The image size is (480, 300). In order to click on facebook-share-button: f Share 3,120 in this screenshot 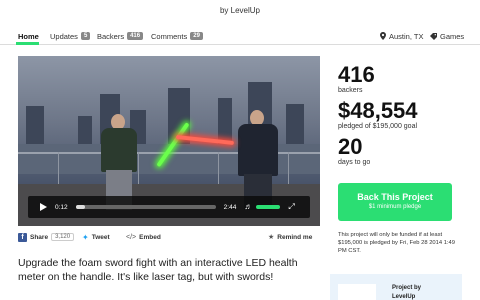, I will do `click(46, 237)`.